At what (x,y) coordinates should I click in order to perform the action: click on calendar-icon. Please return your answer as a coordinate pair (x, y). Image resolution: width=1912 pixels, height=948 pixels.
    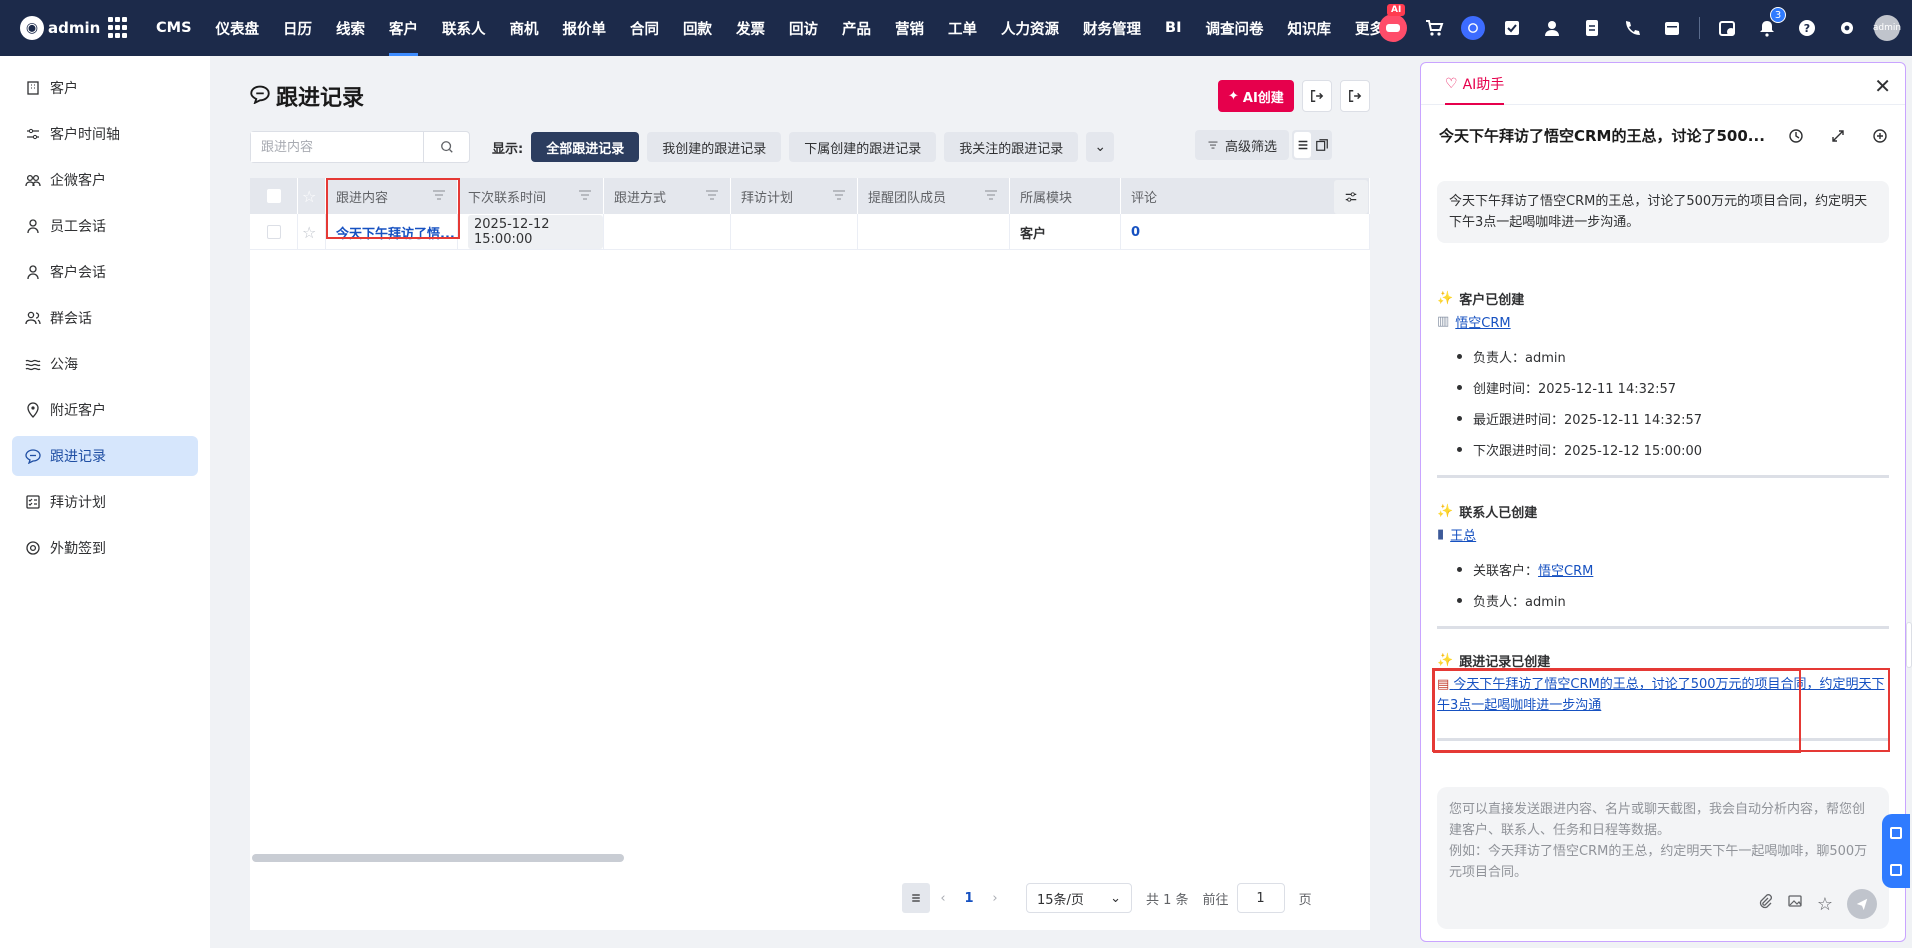
    Looking at the image, I should click on (1672, 28).